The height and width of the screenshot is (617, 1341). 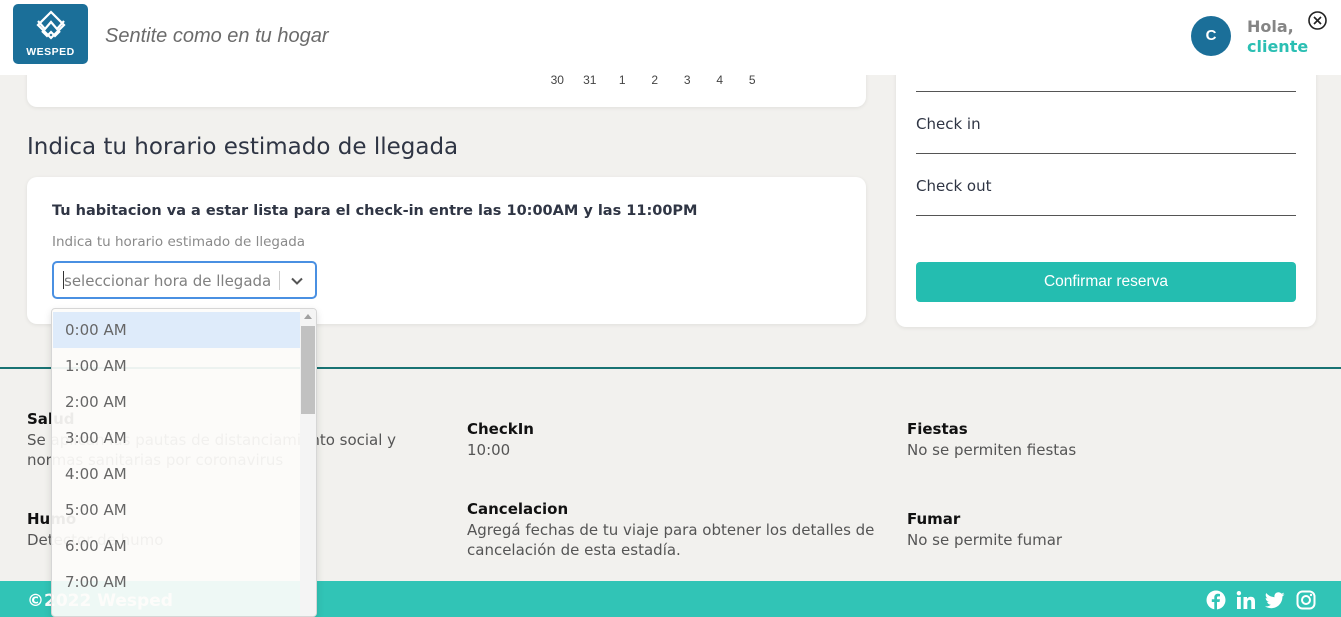 What do you see at coordinates (518, 509) in the screenshot?
I see `policy-cancelacion-title: Cancelacion` at bounding box center [518, 509].